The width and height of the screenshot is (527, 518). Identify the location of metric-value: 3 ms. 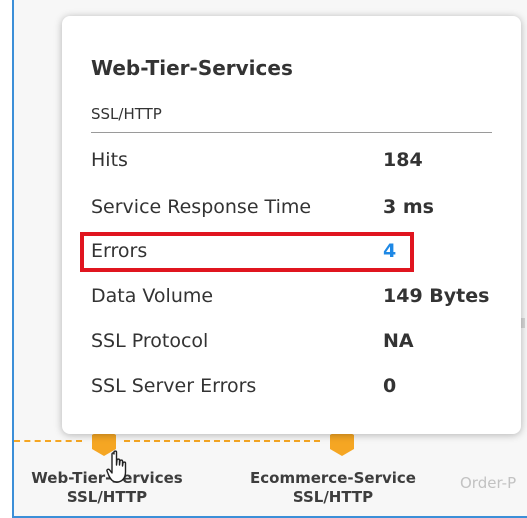
(408, 207).